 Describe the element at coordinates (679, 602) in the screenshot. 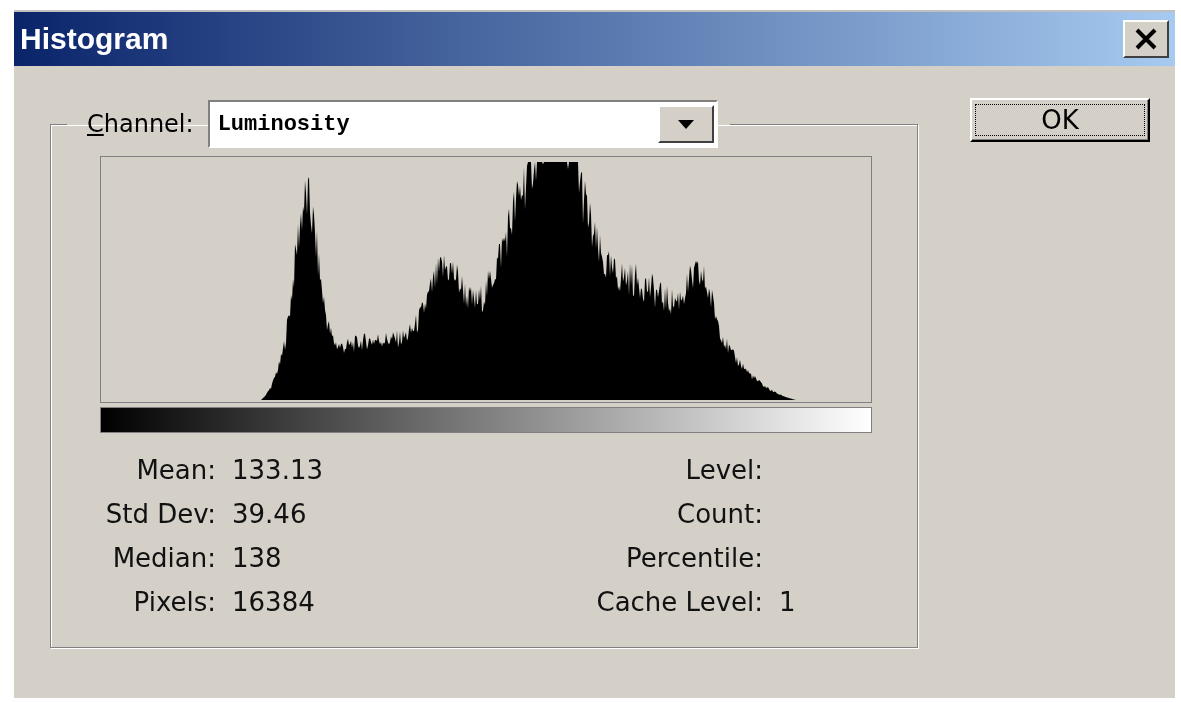

I see `stat-label: Cache Level:` at that location.